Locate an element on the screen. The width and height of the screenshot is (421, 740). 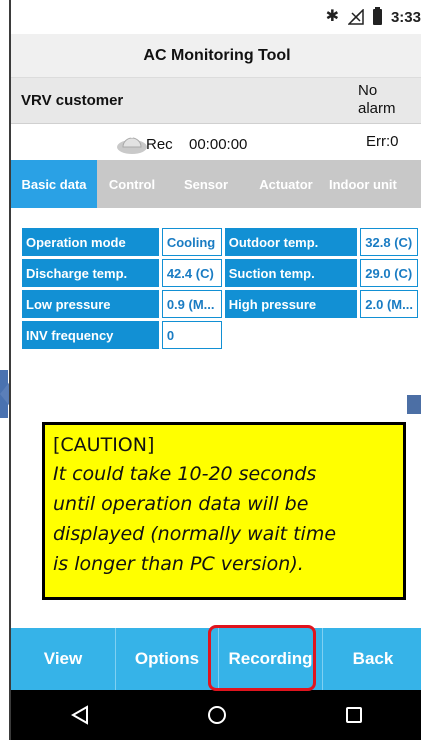
data-label: INV frequency is located at coordinates (90, 335).